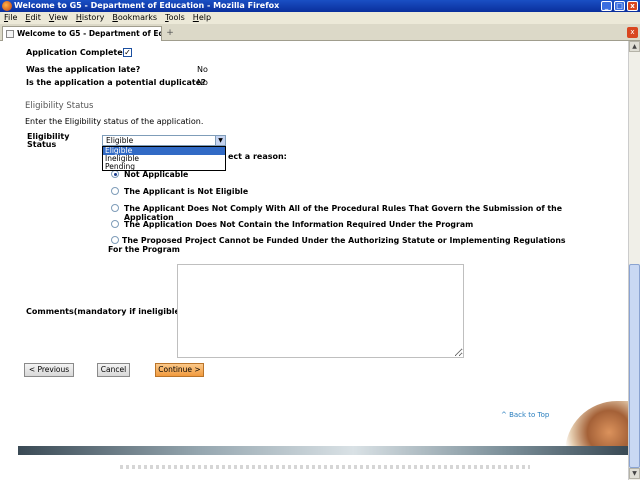  What do you see at coordinates (257, 156) in the screenshot?
I see `reason-prompt: ect a reason:` at bounding box center [257, 156].